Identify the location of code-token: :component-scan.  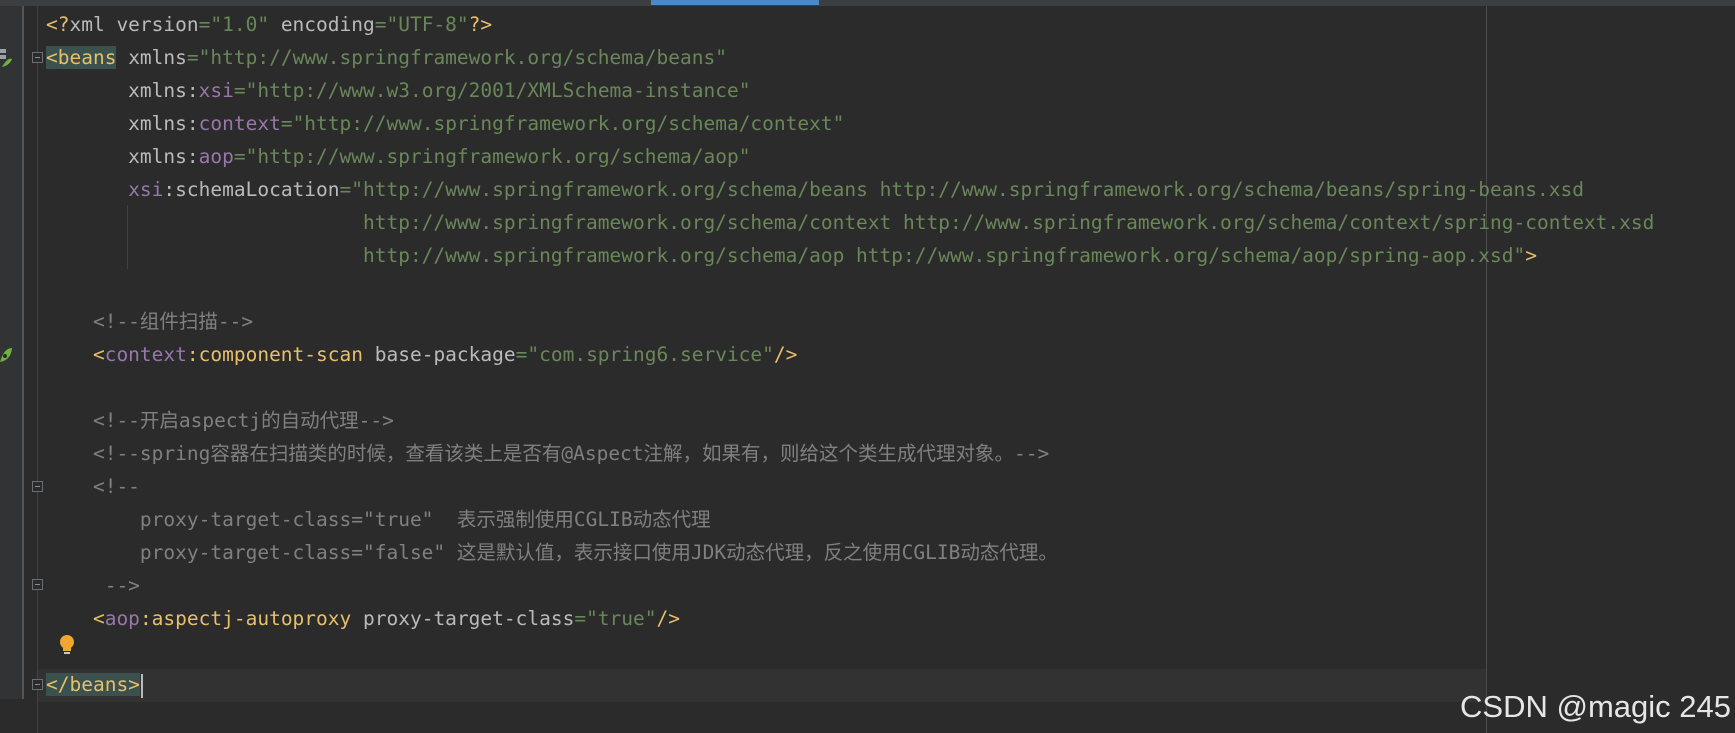
(274, 354).